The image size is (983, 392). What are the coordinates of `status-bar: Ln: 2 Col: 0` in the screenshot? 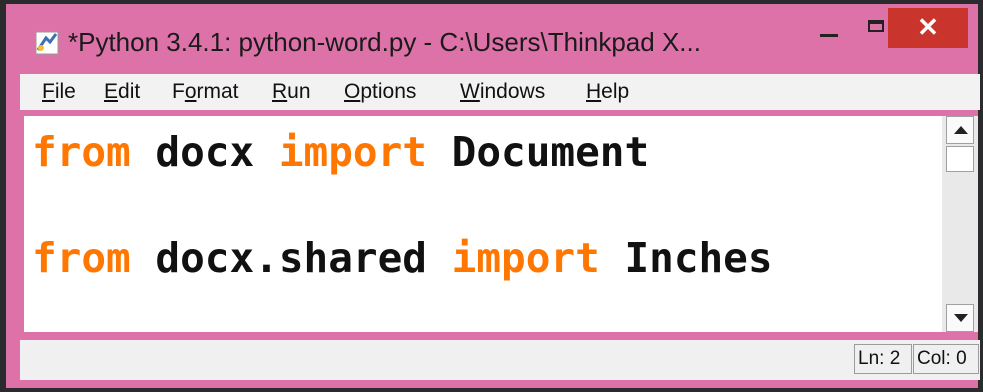 It's located at (500, 360).